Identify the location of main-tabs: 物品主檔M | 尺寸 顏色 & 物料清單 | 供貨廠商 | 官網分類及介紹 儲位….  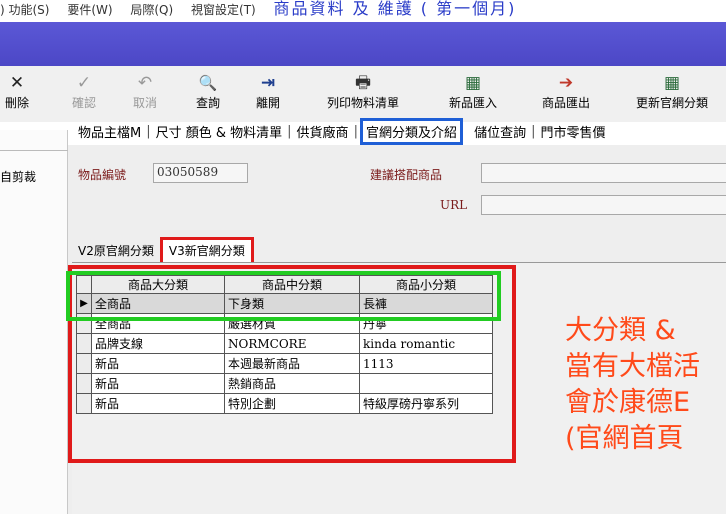
(342, 131).